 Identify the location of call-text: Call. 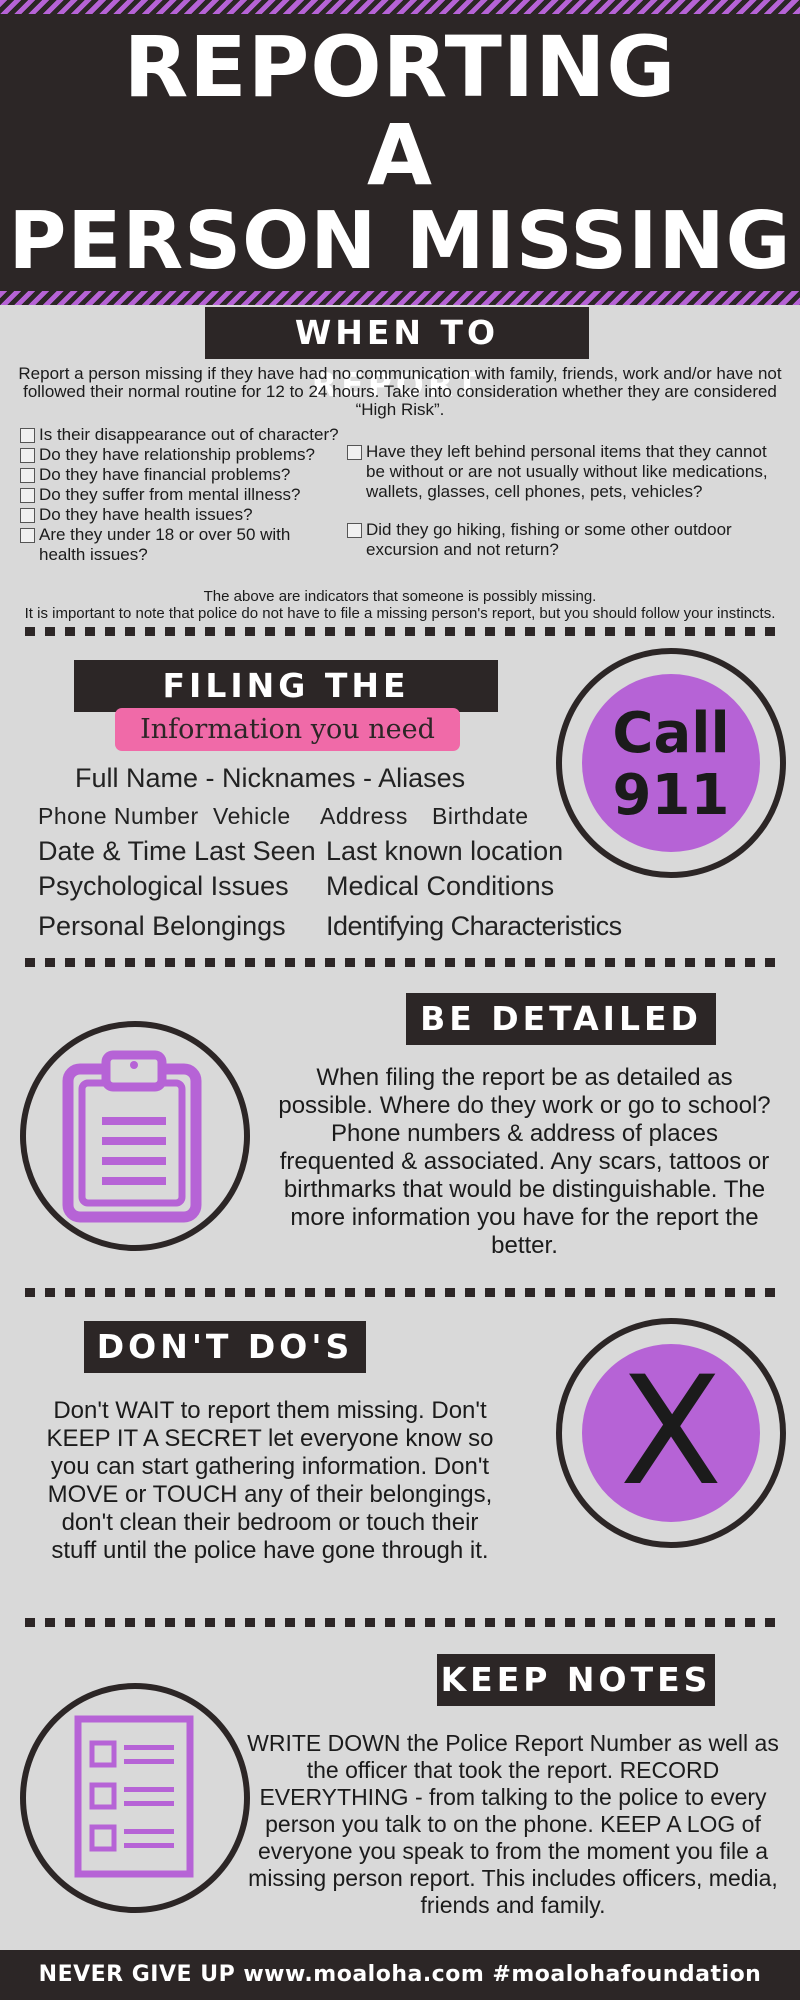
(671, 733).